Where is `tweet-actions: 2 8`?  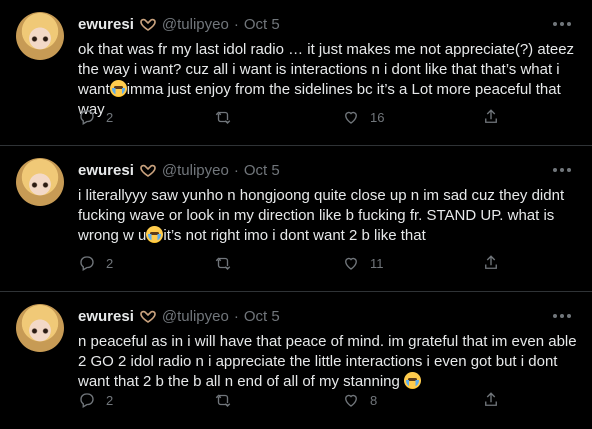 tweet-actions: 2 8 is located at coordinates (293, 400).